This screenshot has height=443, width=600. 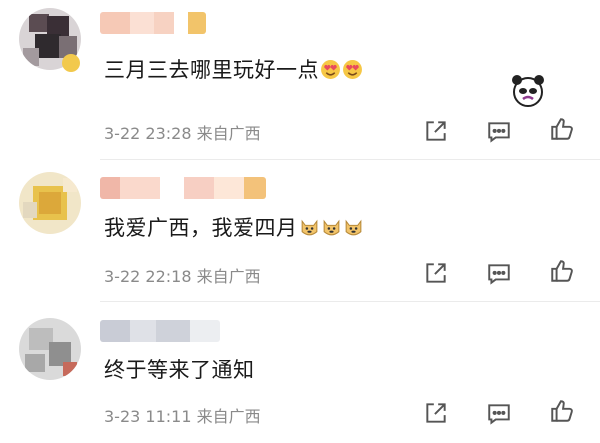 I want to click on comment-meta: 3-22 23:28 来自广西, so click(x=182, y=133).